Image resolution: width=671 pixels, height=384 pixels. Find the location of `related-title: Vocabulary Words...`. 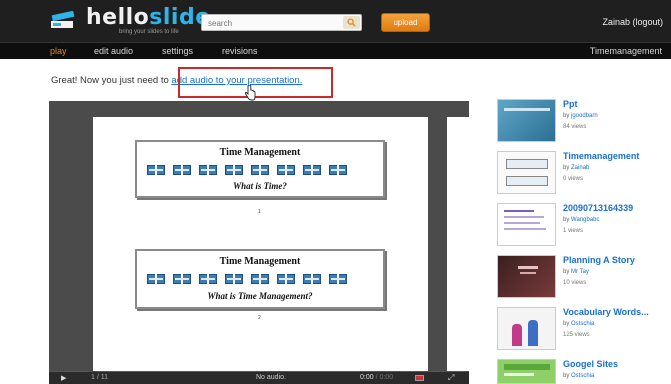

related-title: Vocabulary Words... is located at coordinates (615, 312).